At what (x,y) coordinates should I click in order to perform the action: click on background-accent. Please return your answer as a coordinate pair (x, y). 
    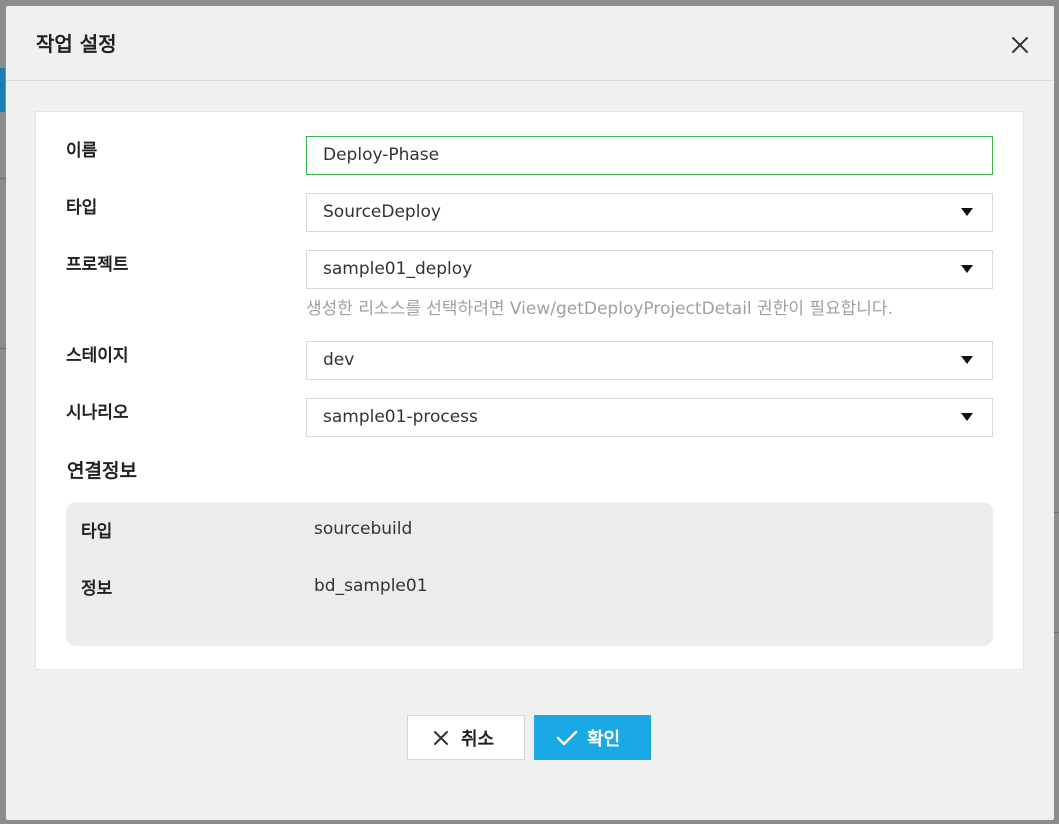
    Looking at the image, I should click on (2, 90).